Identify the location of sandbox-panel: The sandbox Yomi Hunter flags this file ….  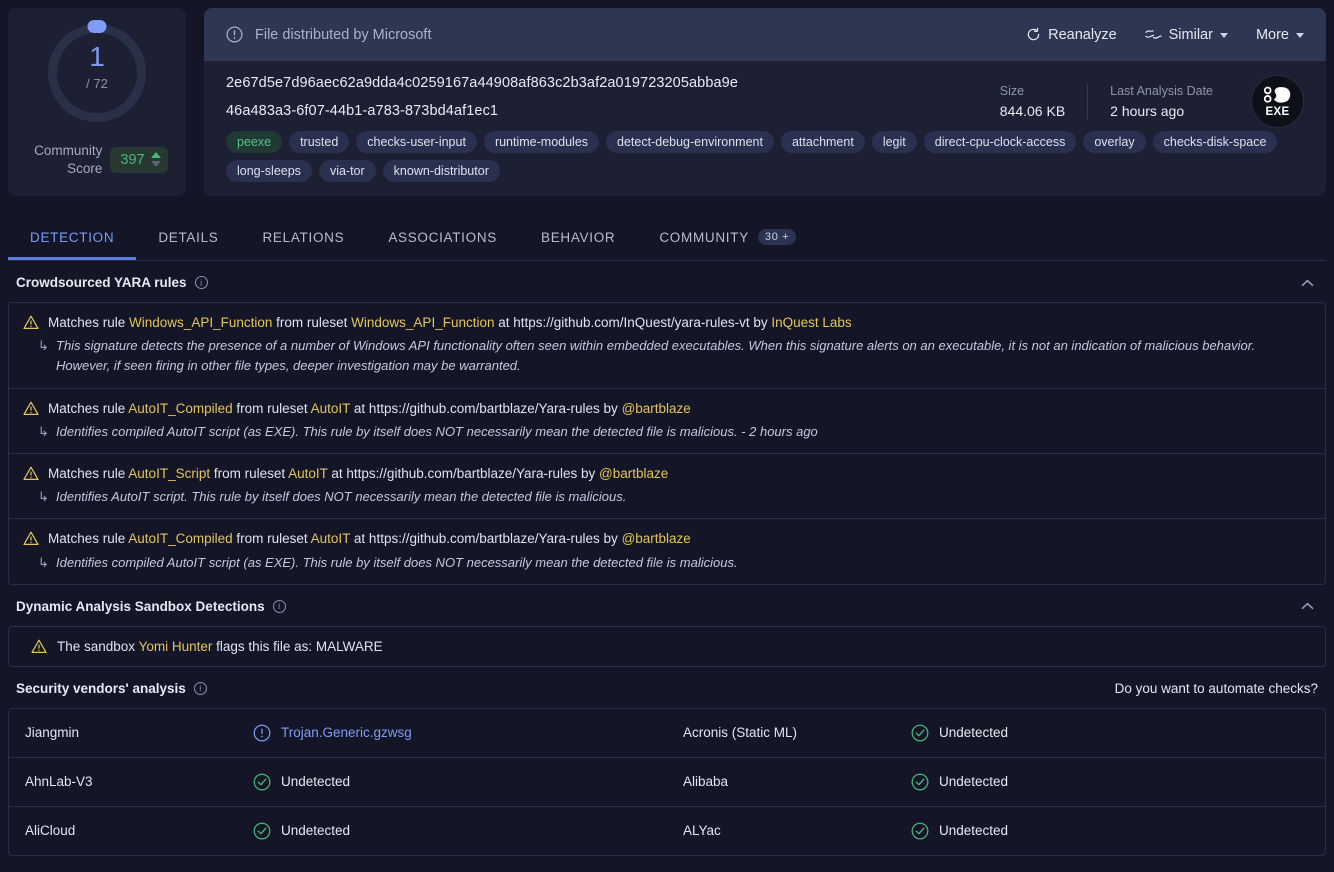
(667, 646).